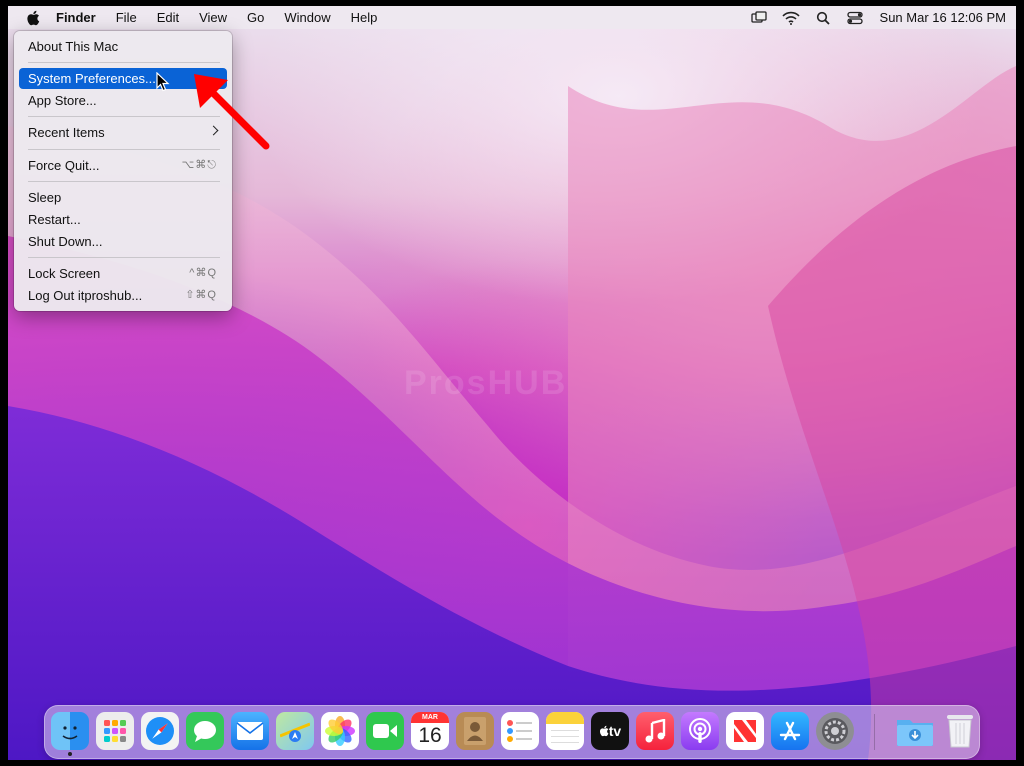  What do you see at coordinates (790, 18) in the screenshot?
I see `wifi-icon` at bounding box center [790, 18].